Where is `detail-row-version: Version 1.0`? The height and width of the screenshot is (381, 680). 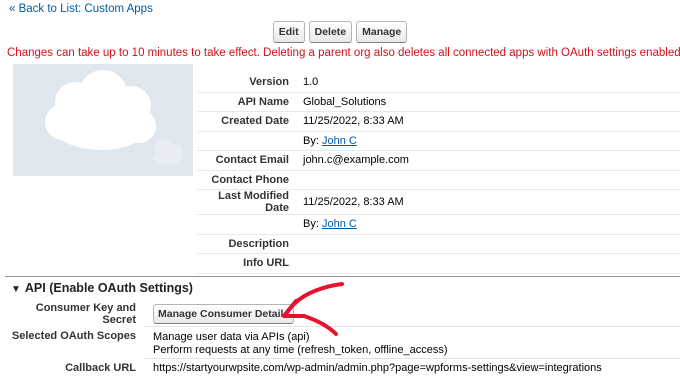
detail-row-version: Version 1.0 is located at coordinates (438, 83).